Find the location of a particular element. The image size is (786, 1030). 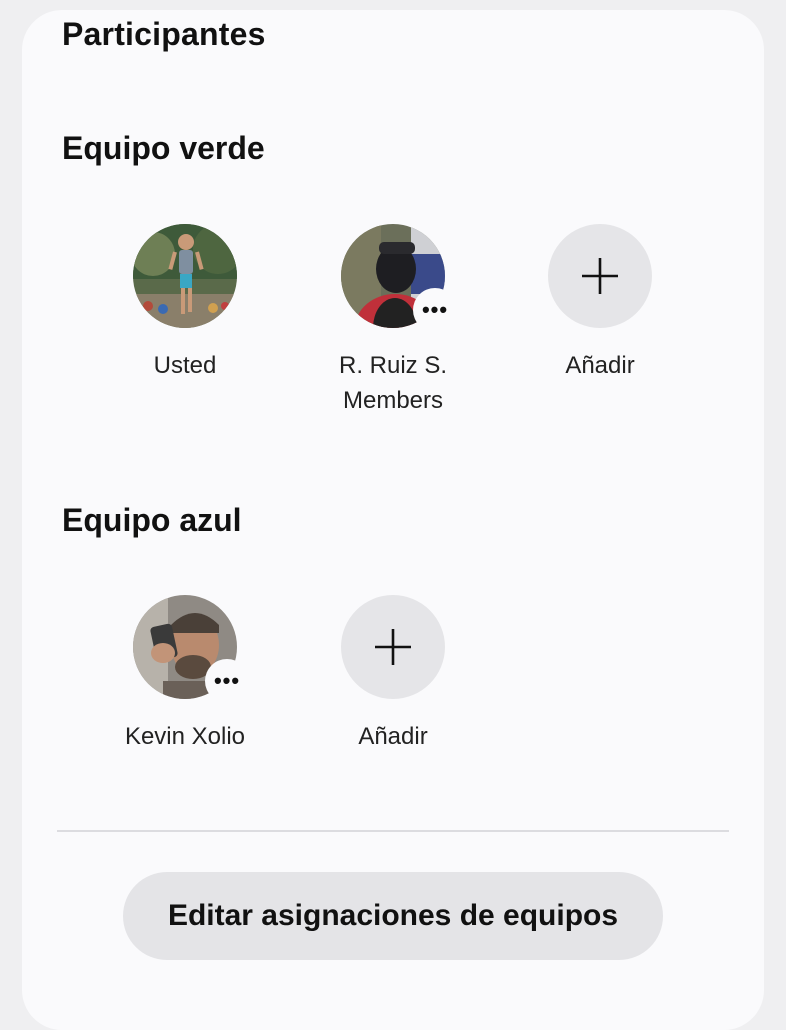

avatar-usted is located at coordinates (185, 276).